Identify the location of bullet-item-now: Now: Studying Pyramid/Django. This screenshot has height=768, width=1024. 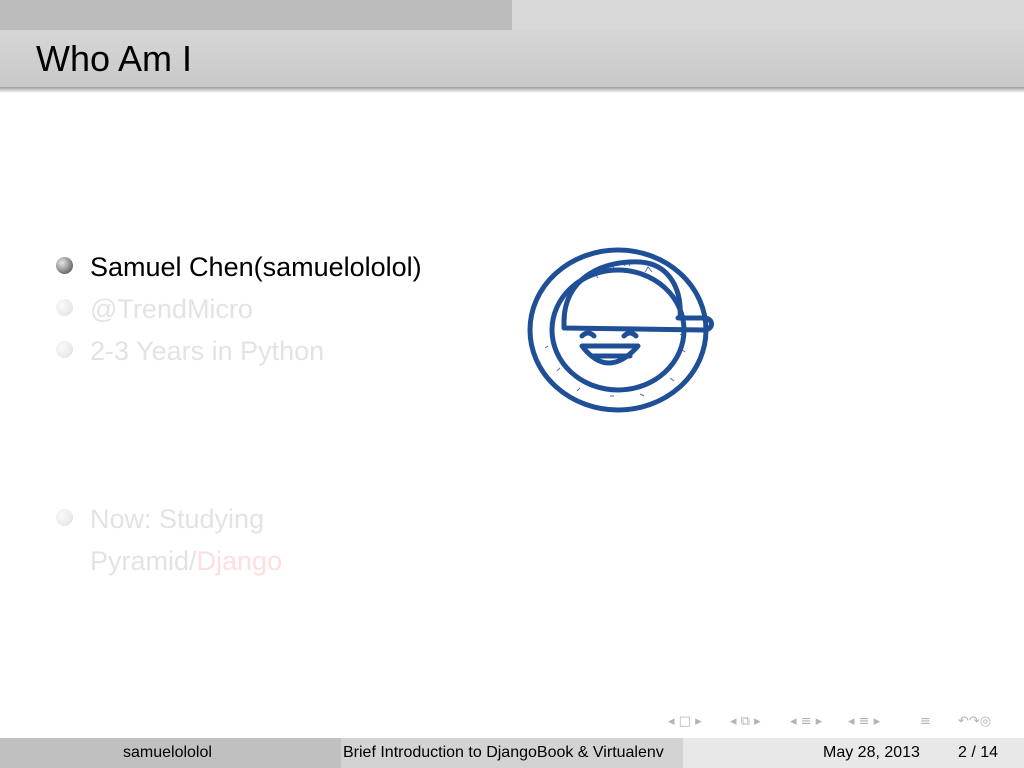
(276, 540).